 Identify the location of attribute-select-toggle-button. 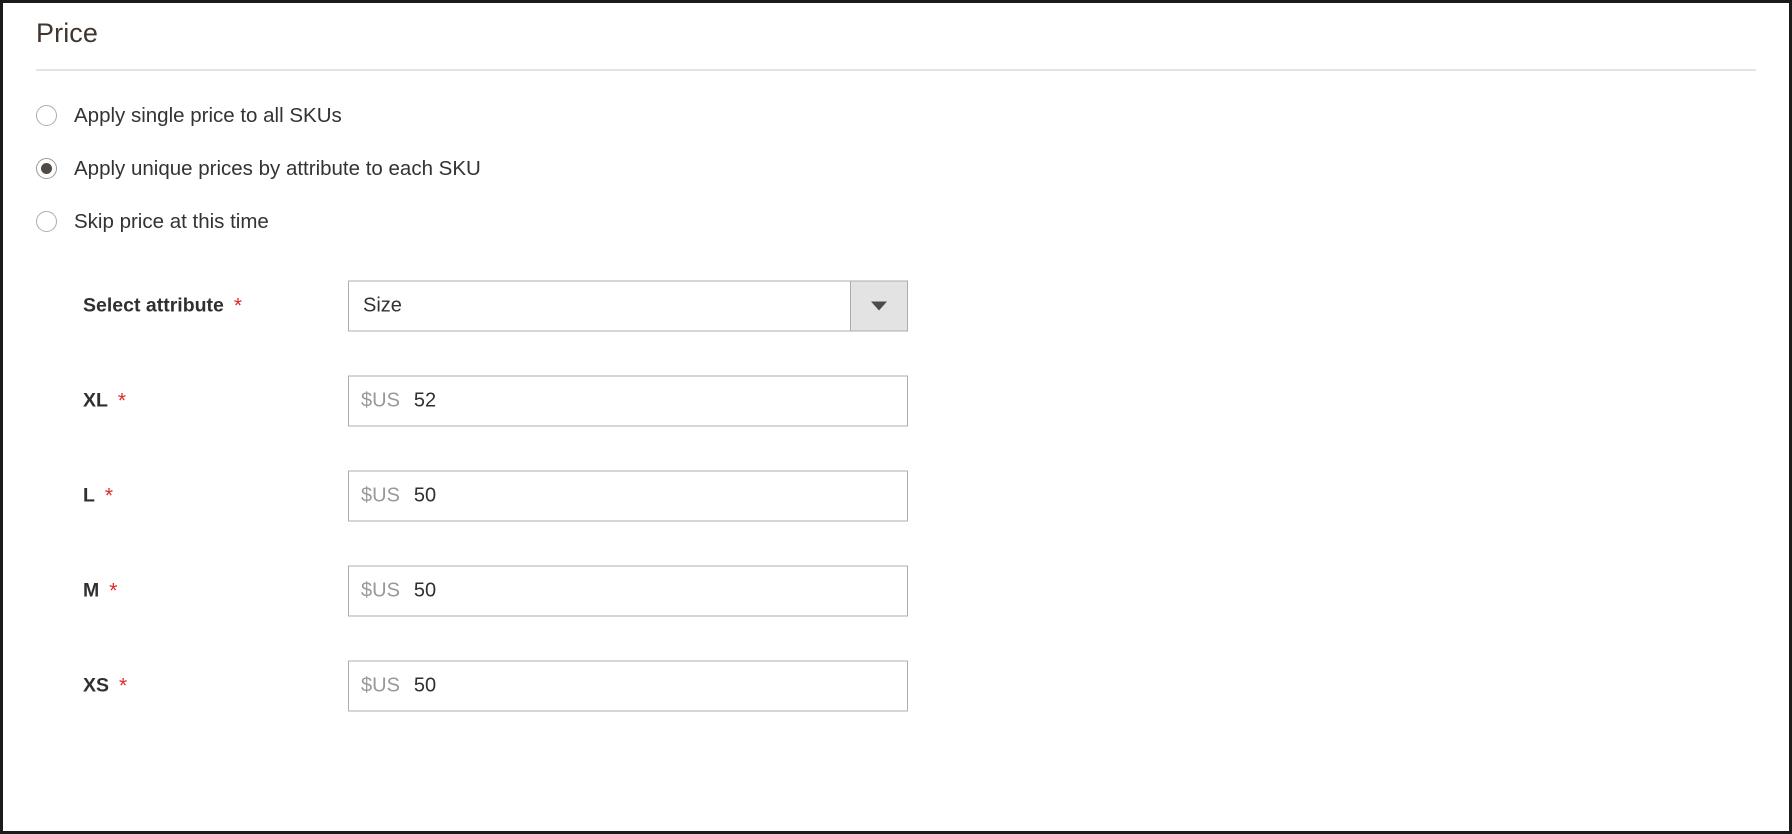
(878, 305).